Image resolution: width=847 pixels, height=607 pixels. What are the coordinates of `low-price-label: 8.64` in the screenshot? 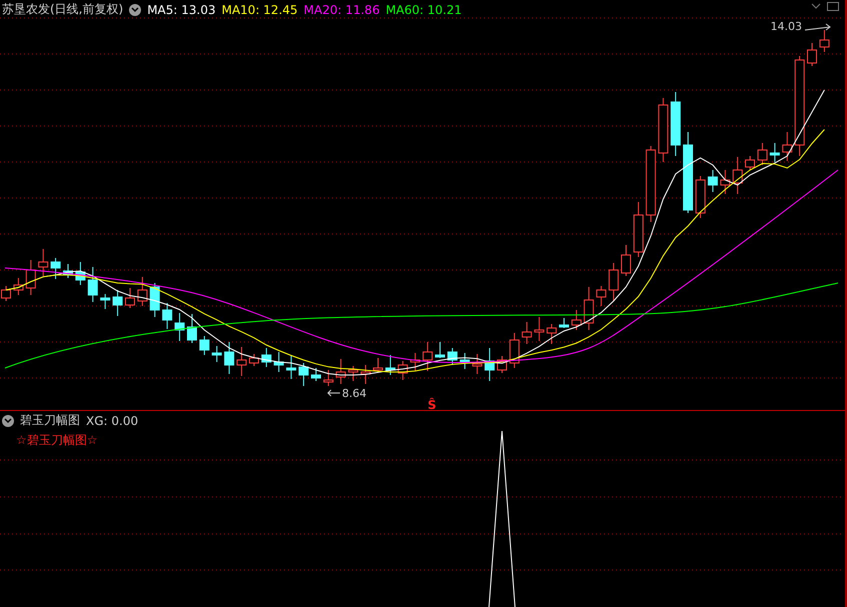 It's located at (354, 393).